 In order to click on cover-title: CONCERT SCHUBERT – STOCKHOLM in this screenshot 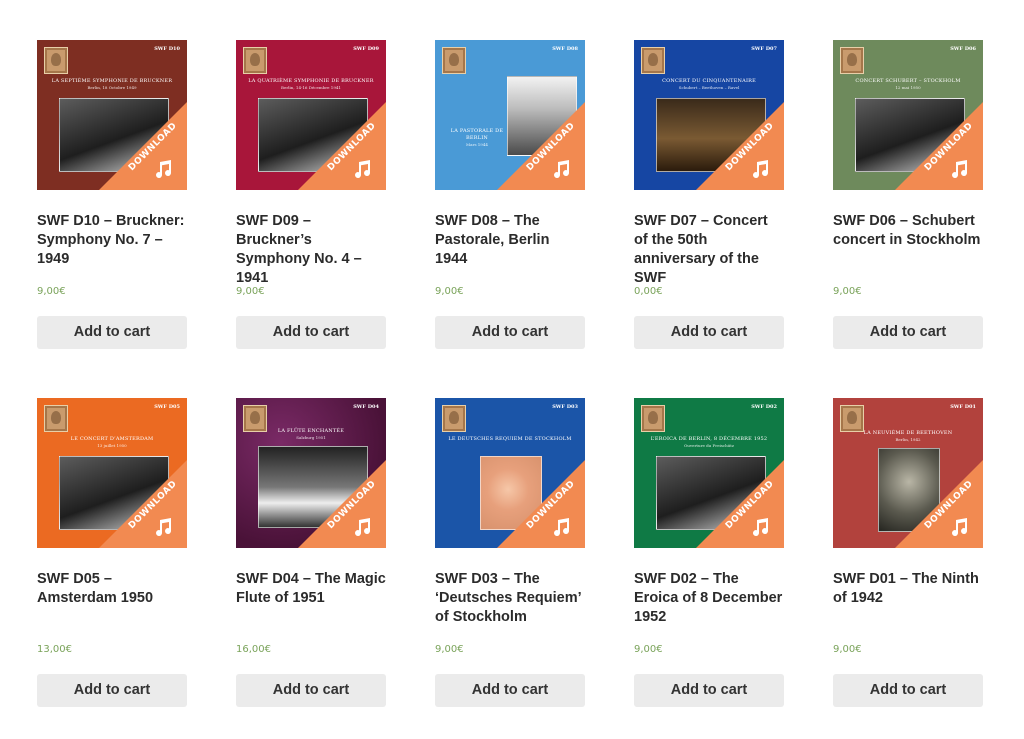, I will do `click(908, 81)`.